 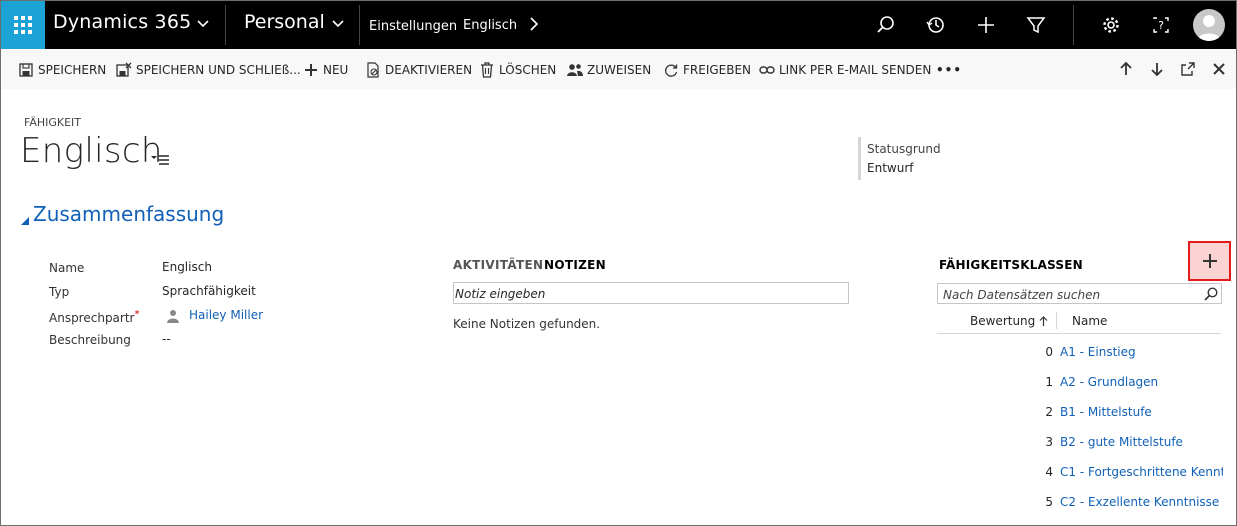 What do you see at coordinates (1141, 442) in the screenshot?
I see `row-name-link: B2 - gute Mittelstufe` at bounding box center [1141, 442].